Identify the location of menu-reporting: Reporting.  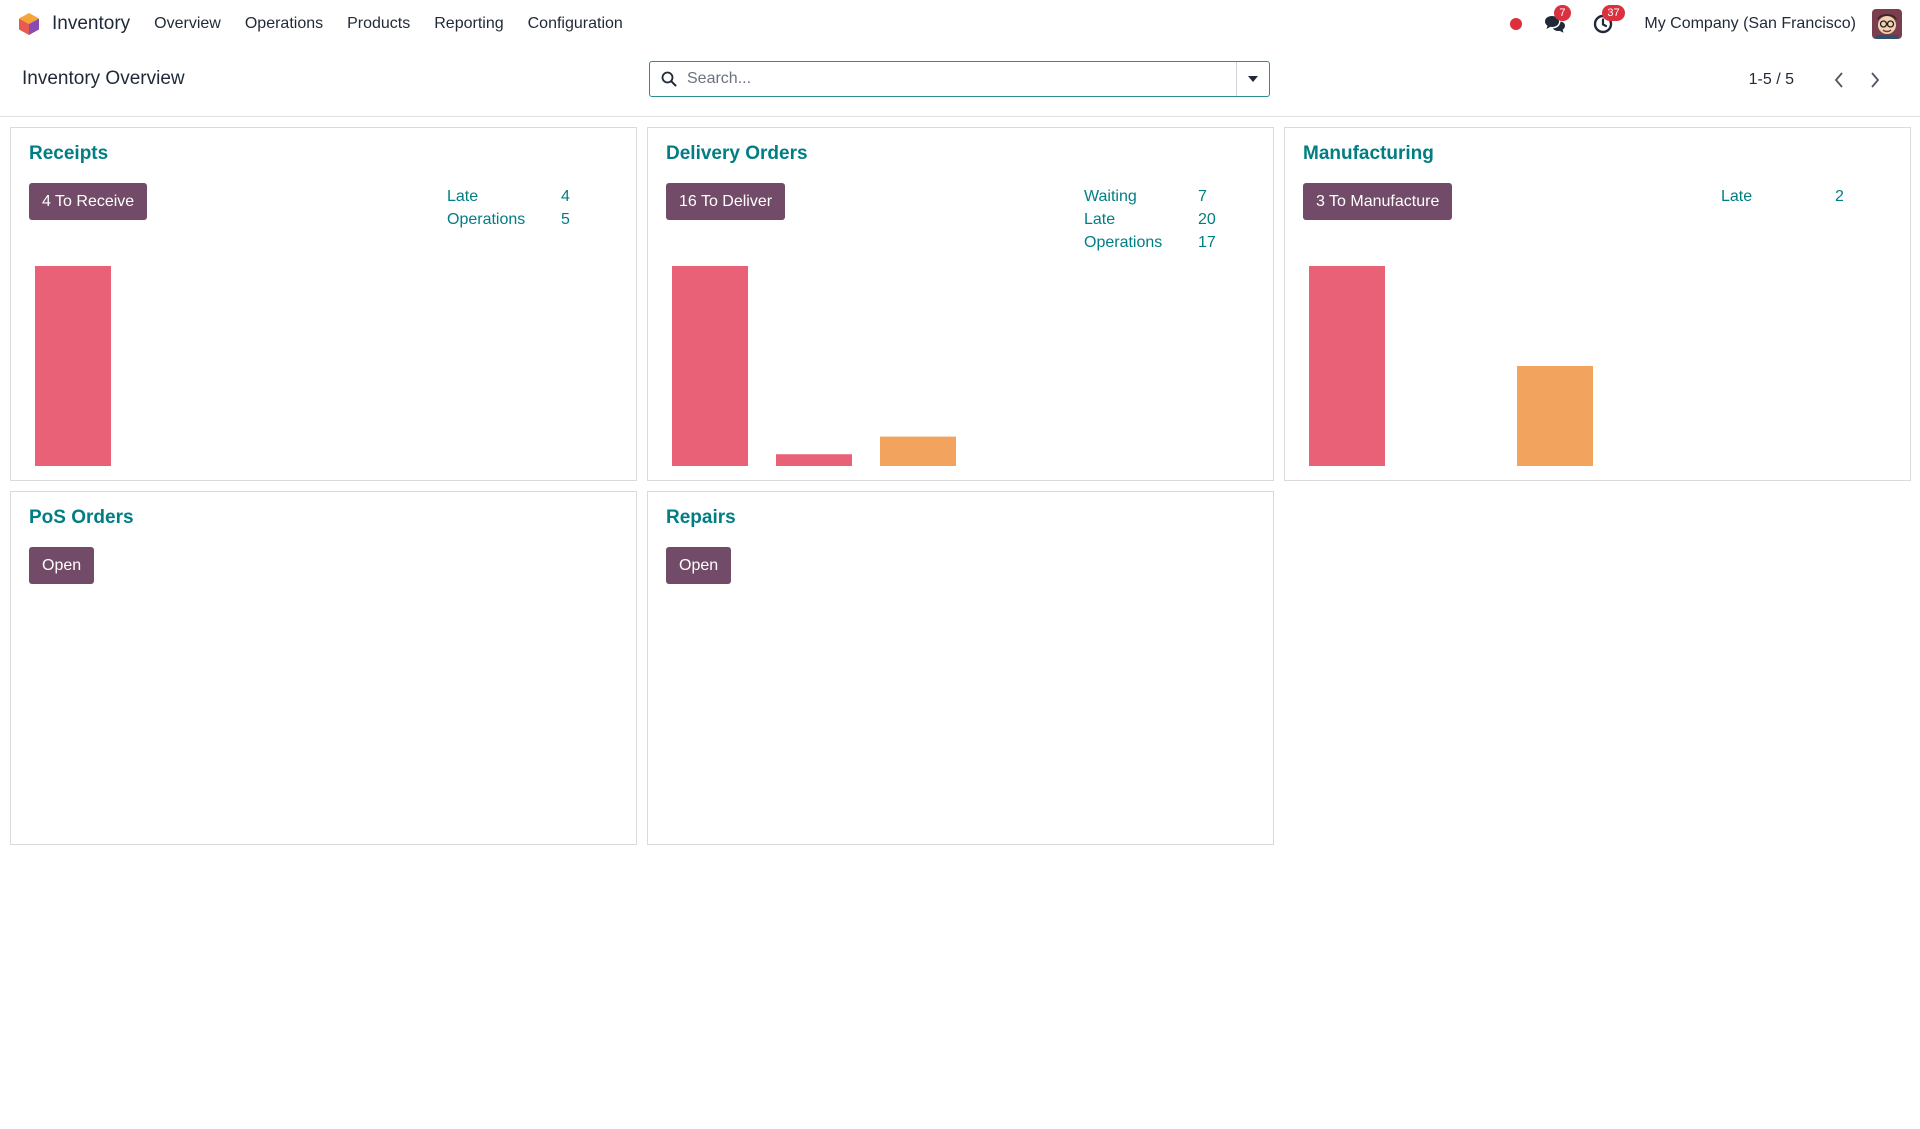
(468, 24).